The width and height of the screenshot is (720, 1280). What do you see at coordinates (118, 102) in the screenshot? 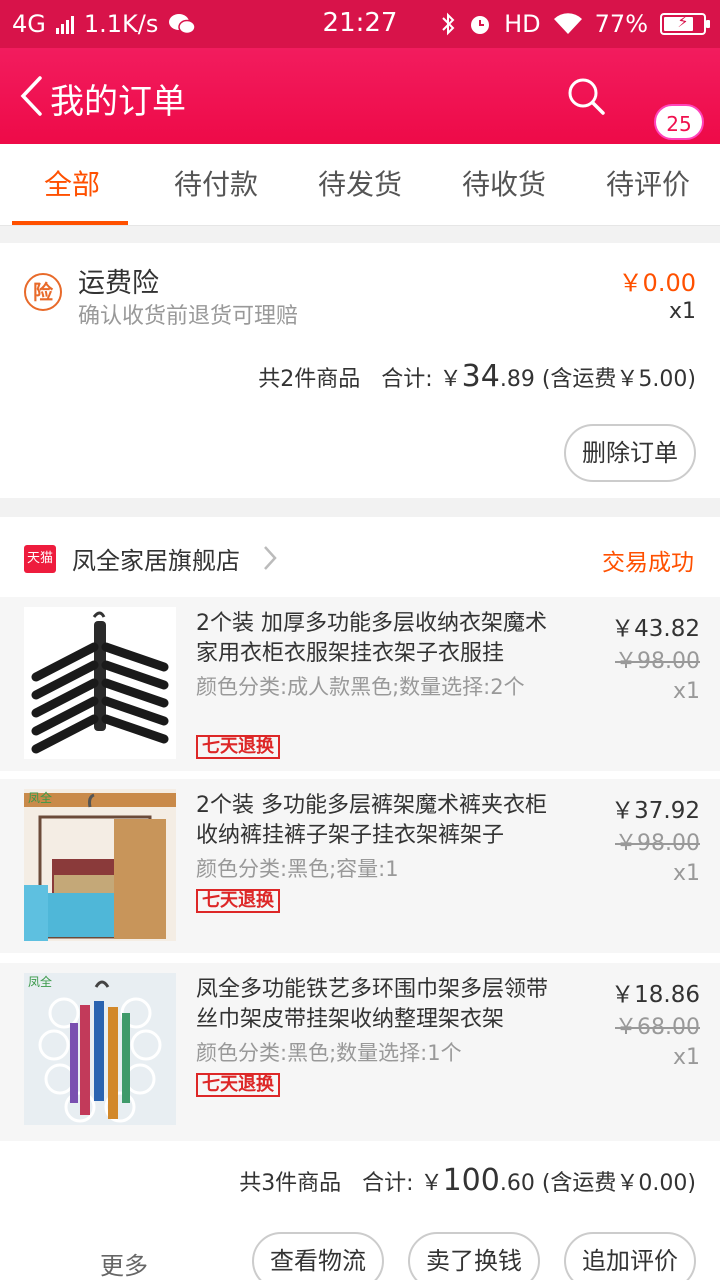
I see `page-title: 我的订单` at bounding box center [118, 102].